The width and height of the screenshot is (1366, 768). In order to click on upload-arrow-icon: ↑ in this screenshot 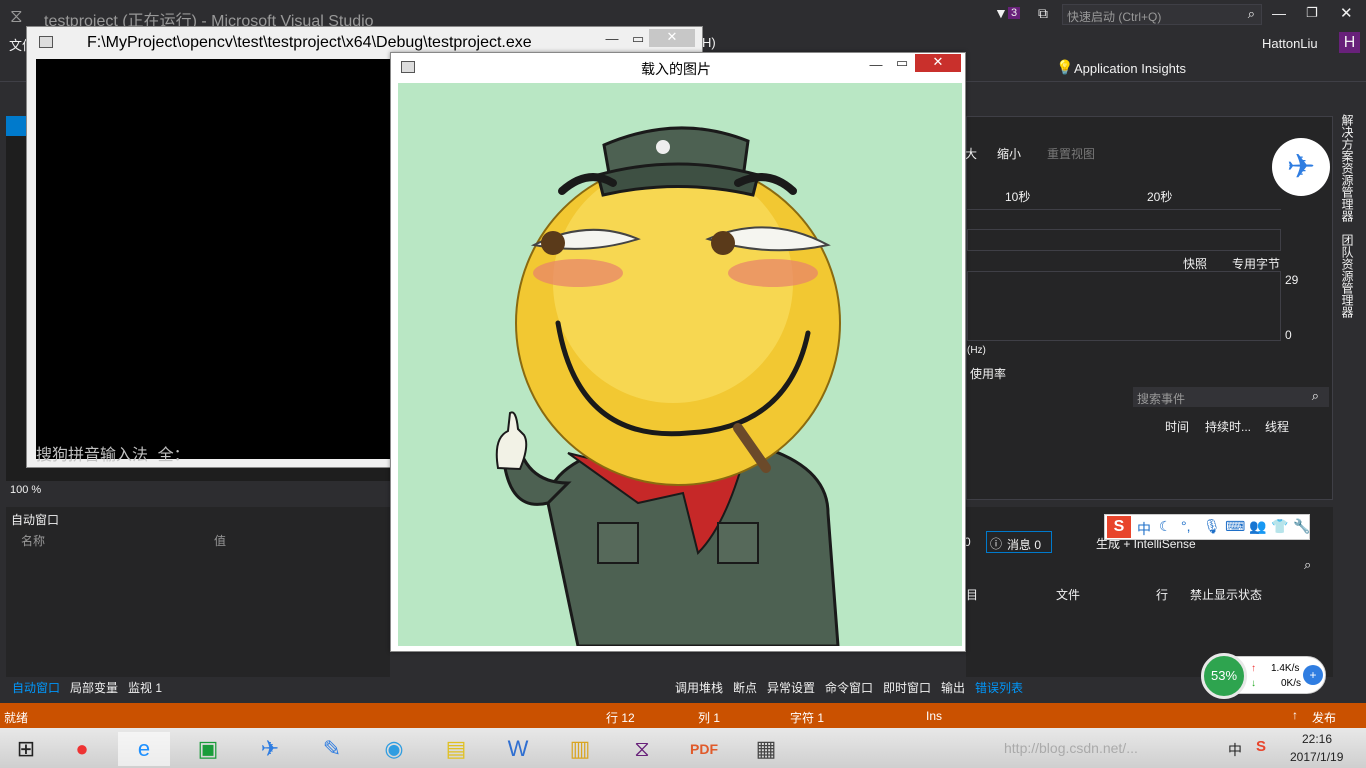, I will do `click(1253, 668)`.